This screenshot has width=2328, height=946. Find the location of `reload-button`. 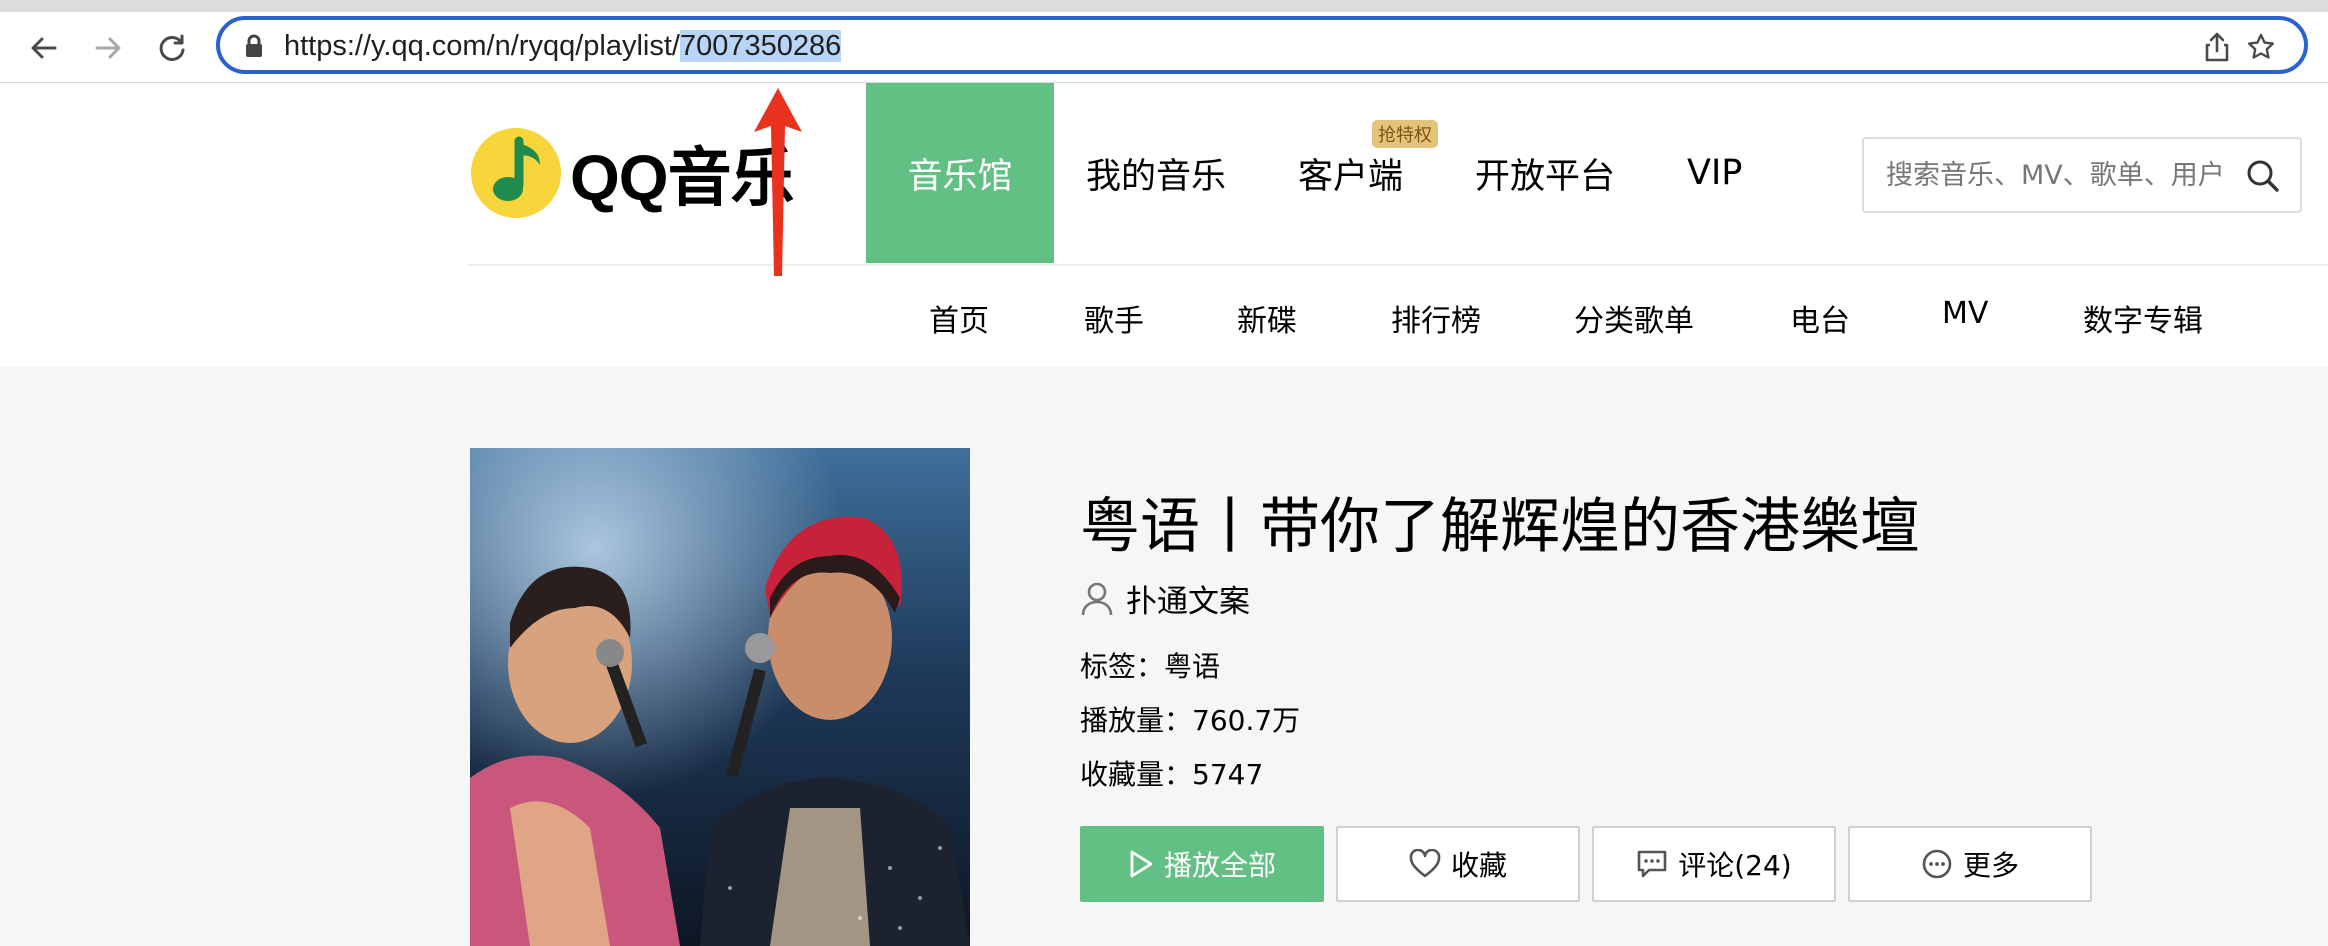

reload-button is located at coordinates (172, 48).